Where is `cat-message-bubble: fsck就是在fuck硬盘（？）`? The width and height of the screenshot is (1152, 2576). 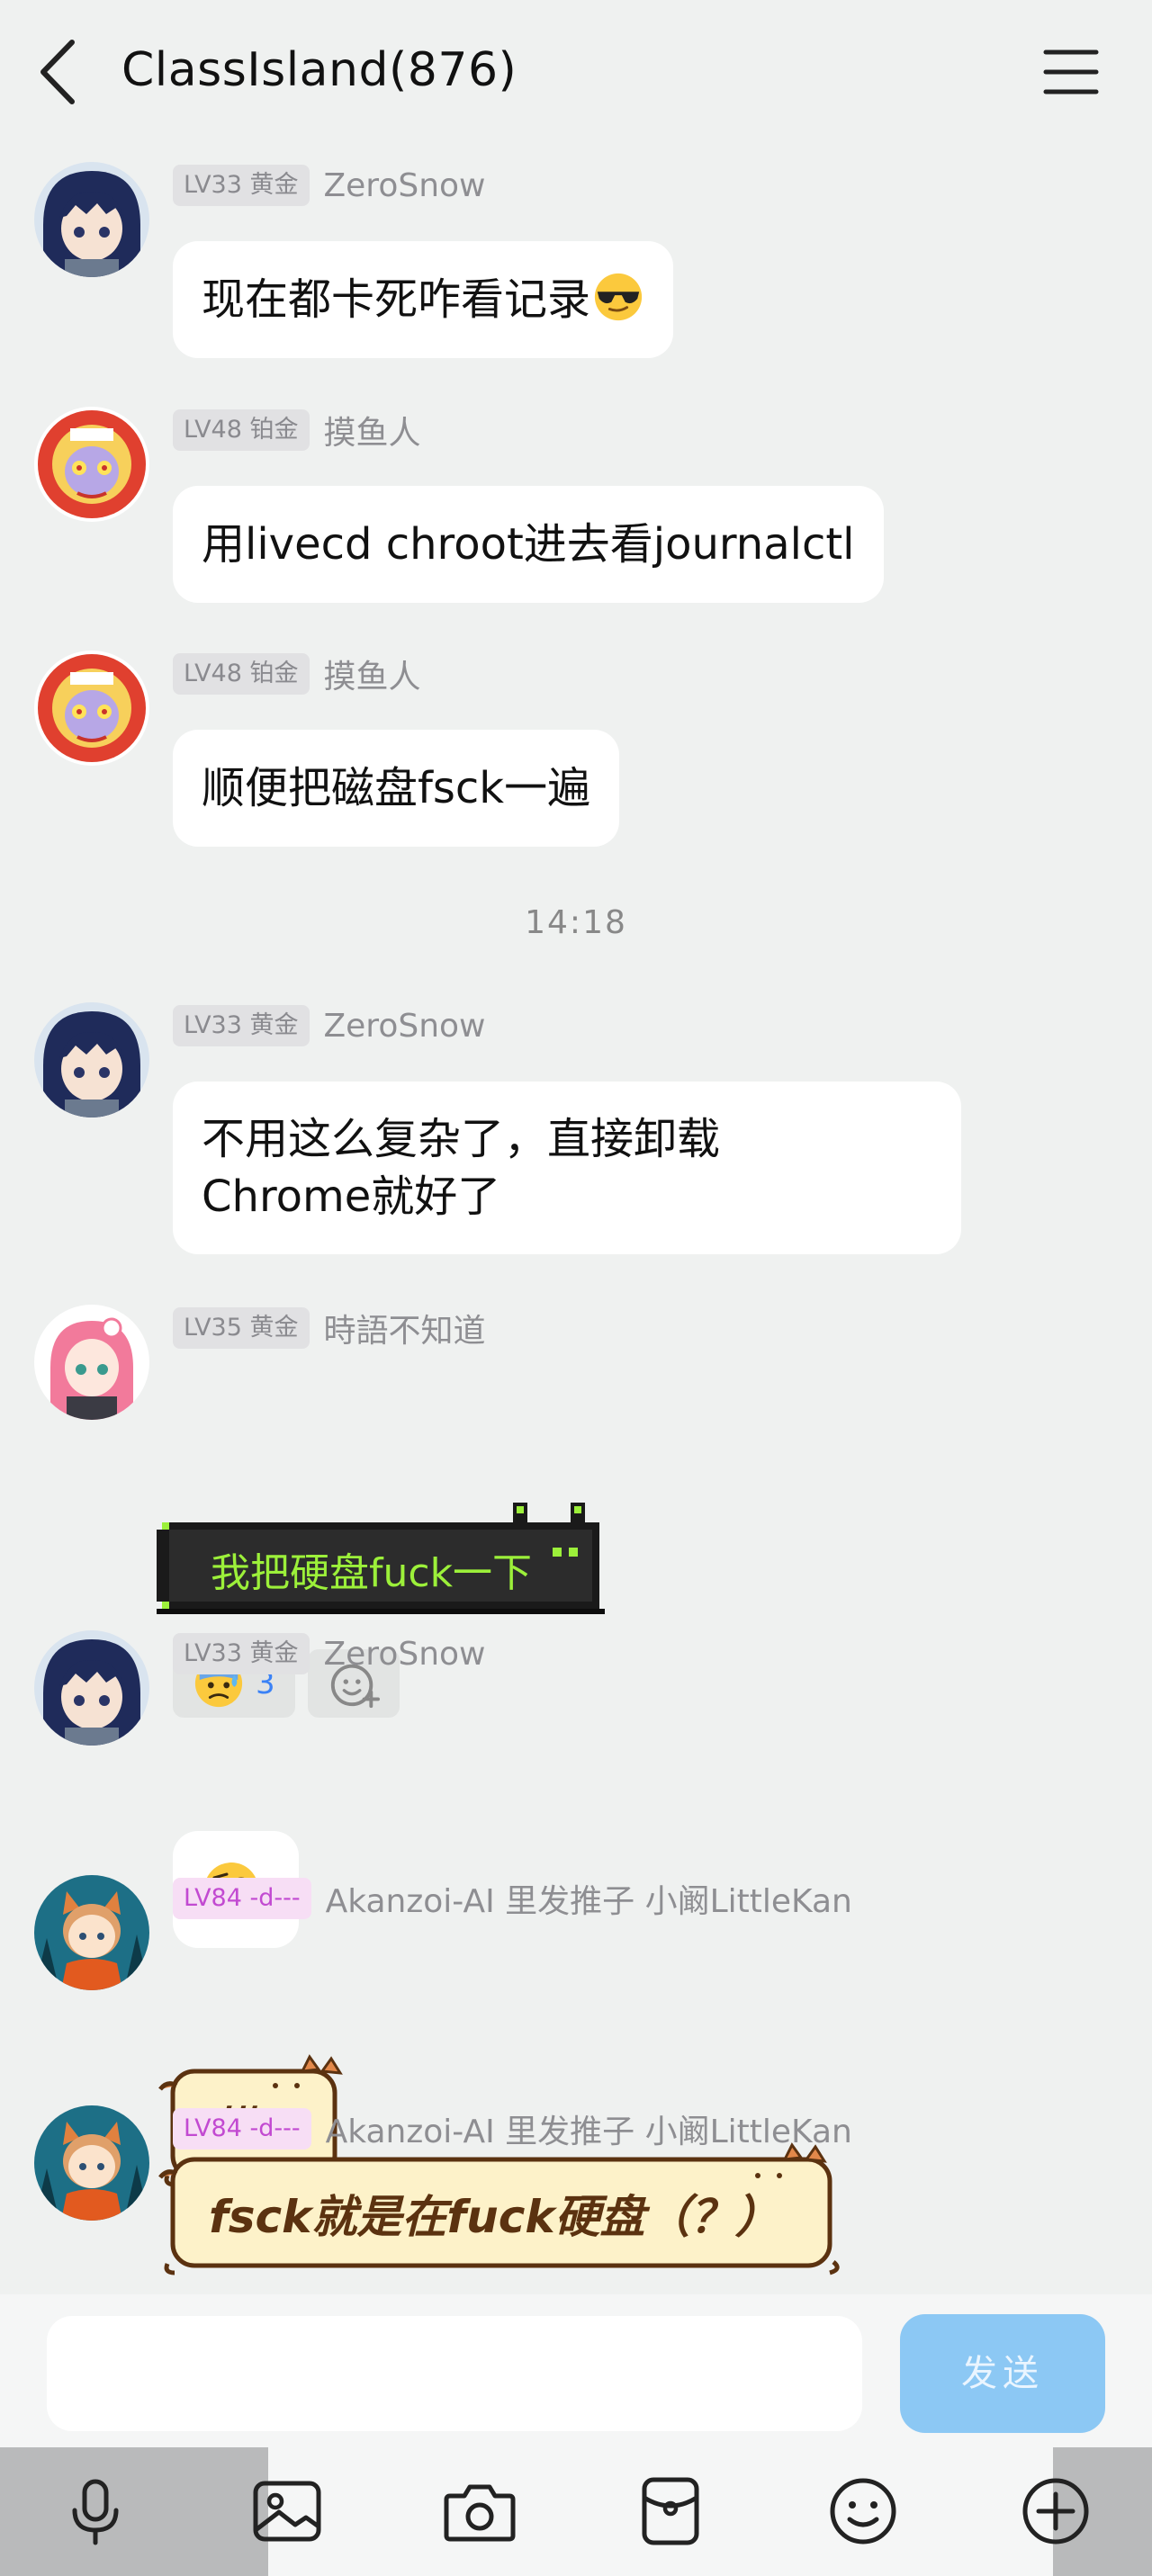 cat-message-bubble: fsck就是在fuck硬盘（？） is located at coordinates (502, 2209).